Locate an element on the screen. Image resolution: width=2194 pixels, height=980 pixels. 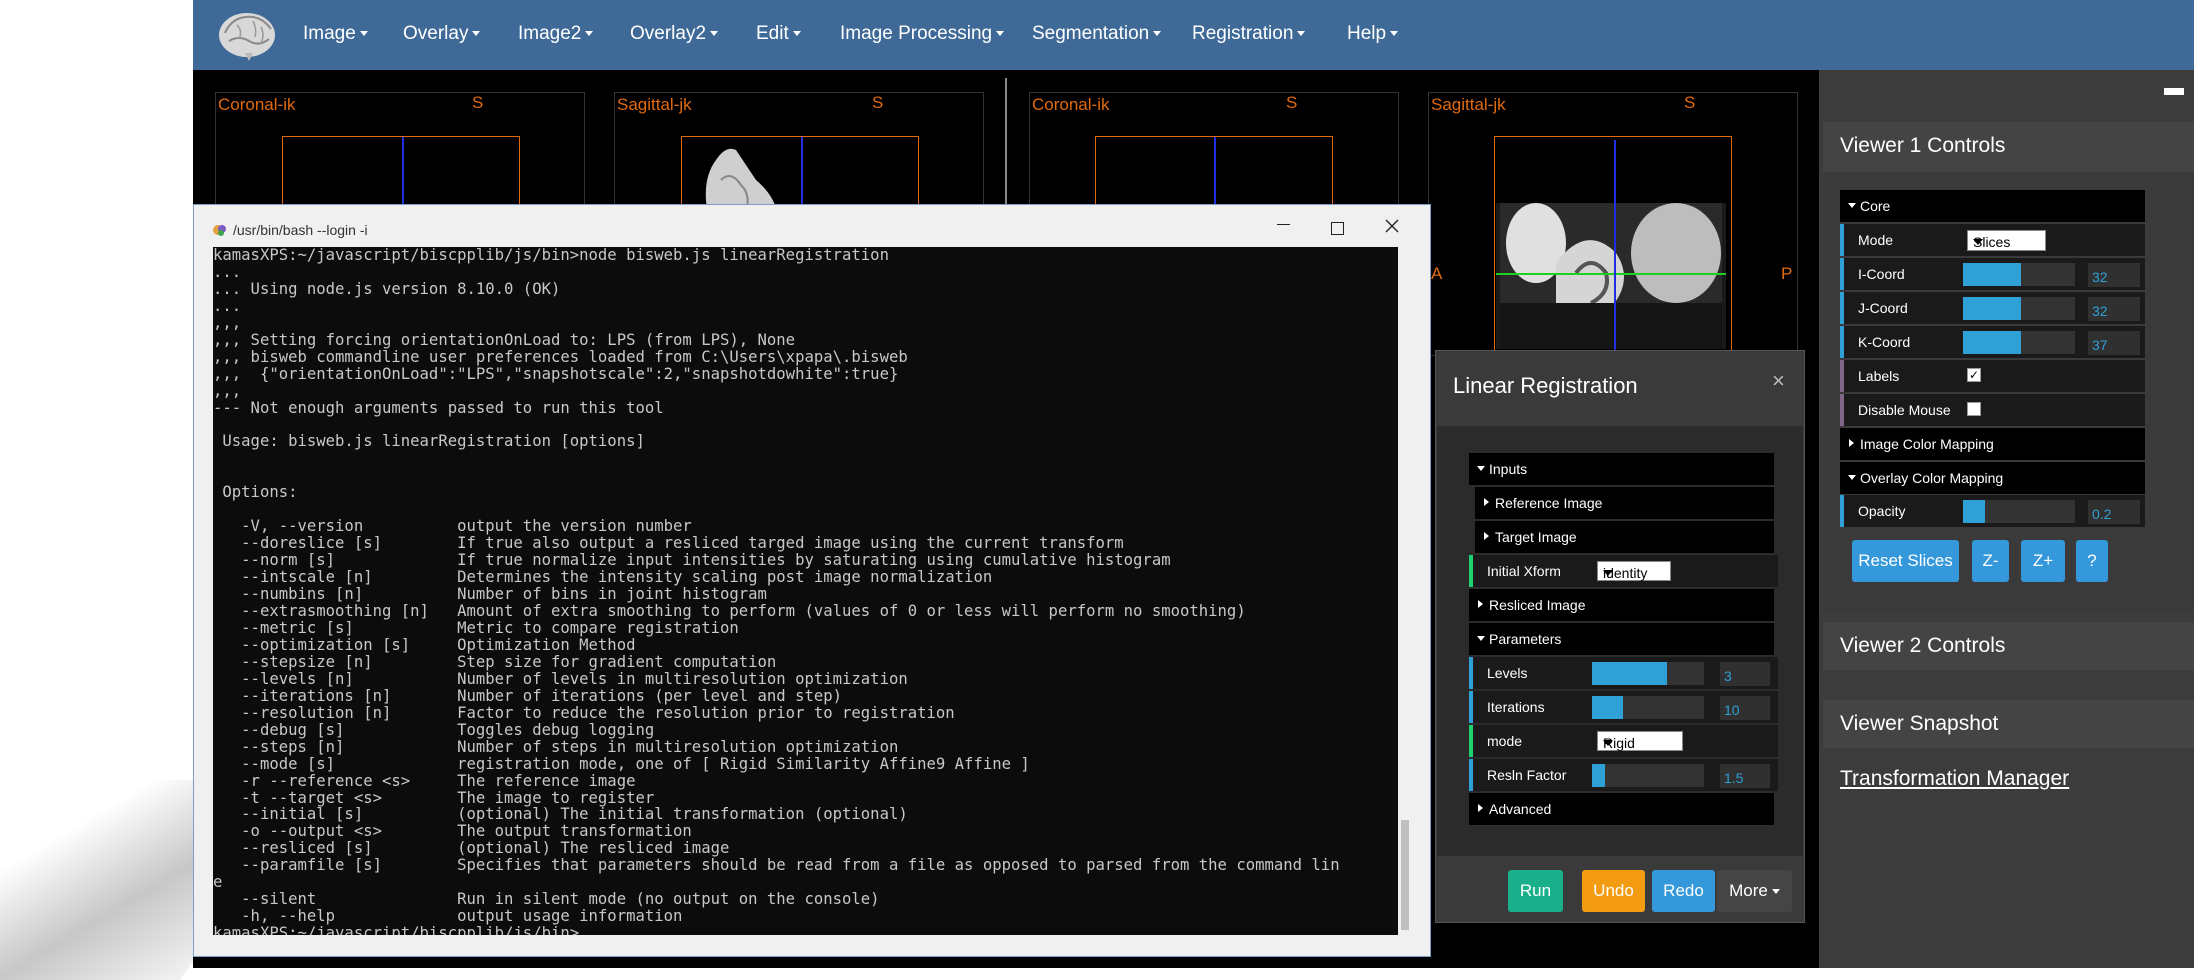
reference-image-folder: Reference Image is located at coordinates (1624, 503).